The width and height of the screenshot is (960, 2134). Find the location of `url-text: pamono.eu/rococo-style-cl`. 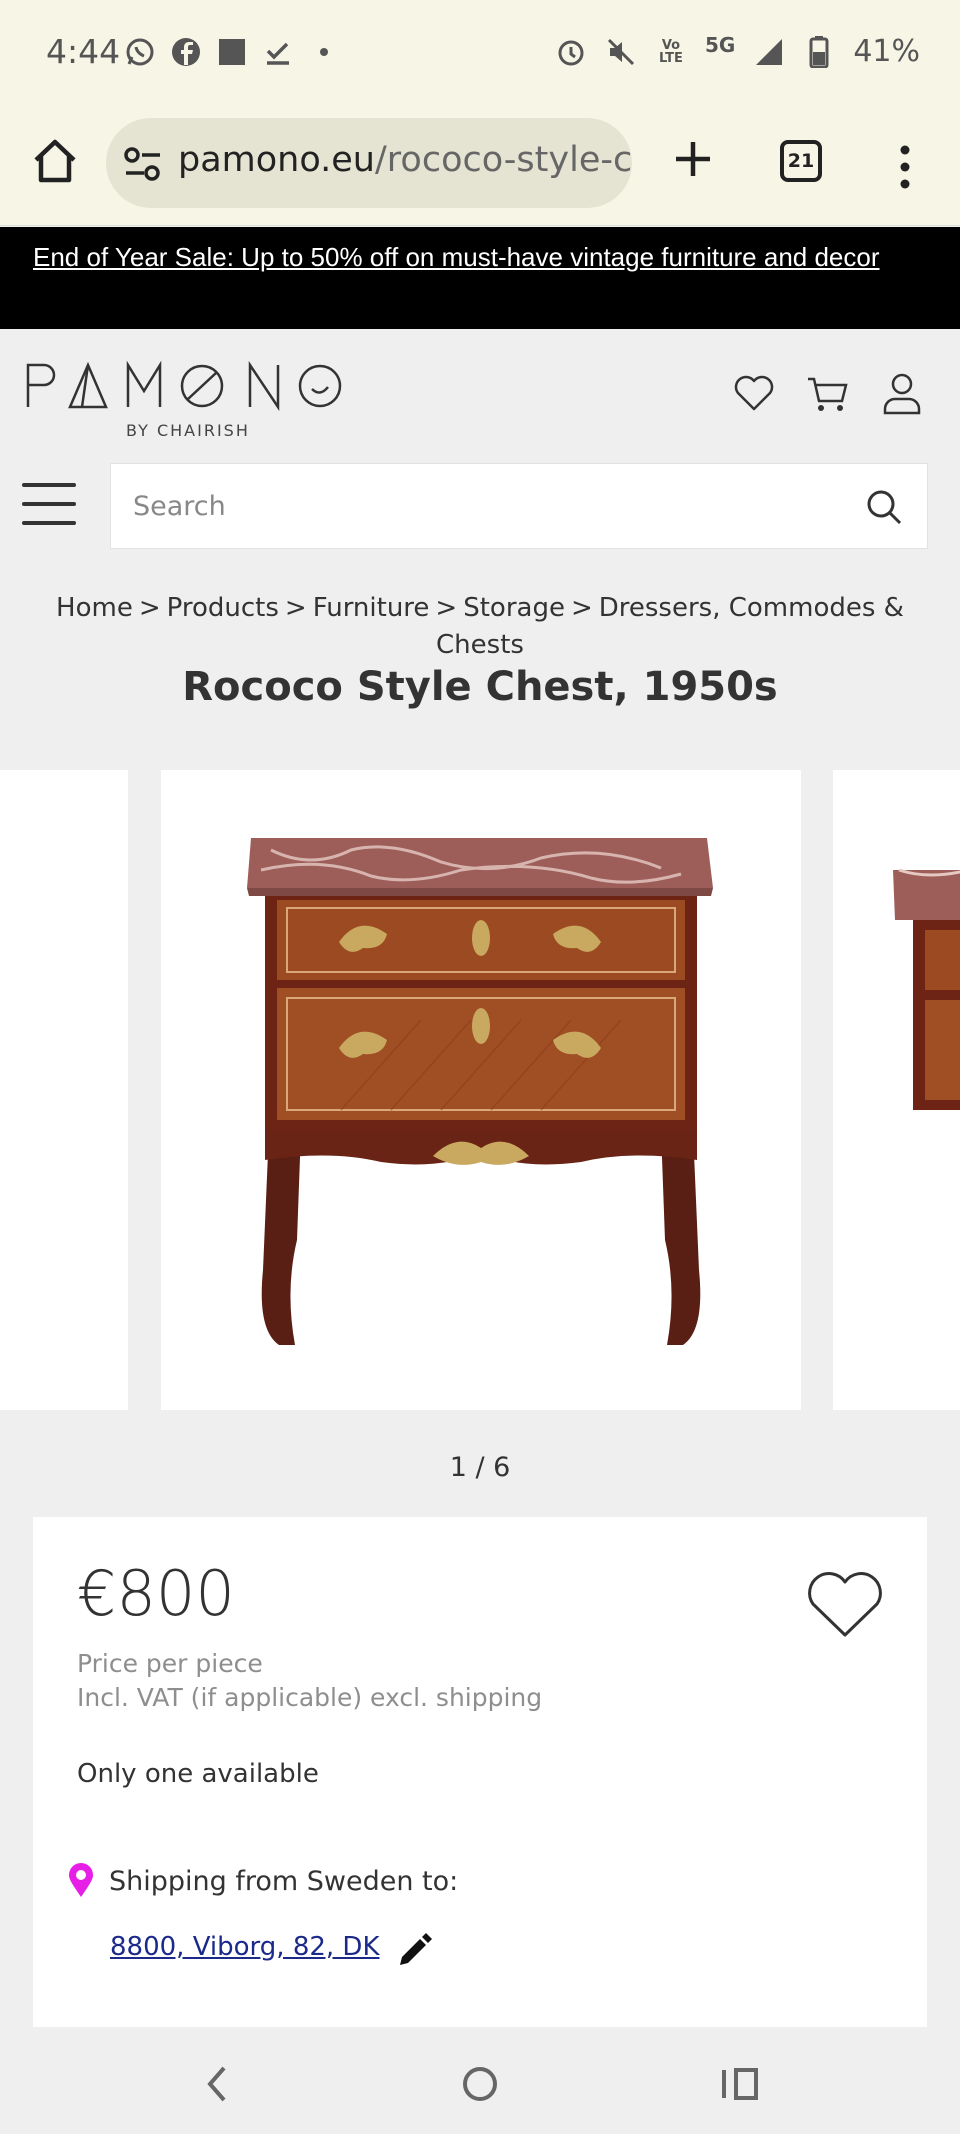

url-text: pamono.eu/rococo-style-cl is located at coordinates (405, 160).